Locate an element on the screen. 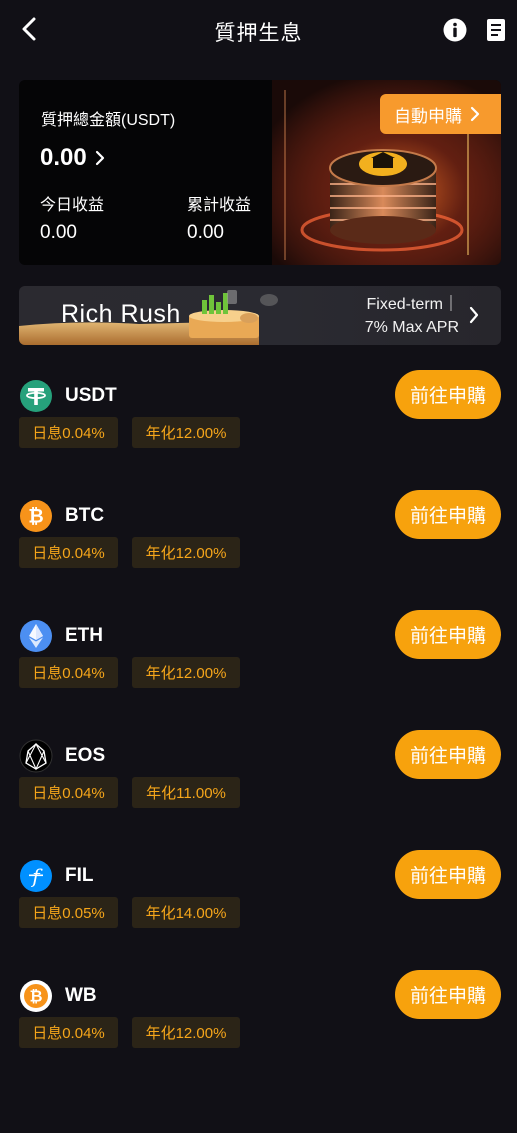 The width and height of the screenshot is (517, 1133). wb-icon: ₿ is located at coordinates (36, 996).